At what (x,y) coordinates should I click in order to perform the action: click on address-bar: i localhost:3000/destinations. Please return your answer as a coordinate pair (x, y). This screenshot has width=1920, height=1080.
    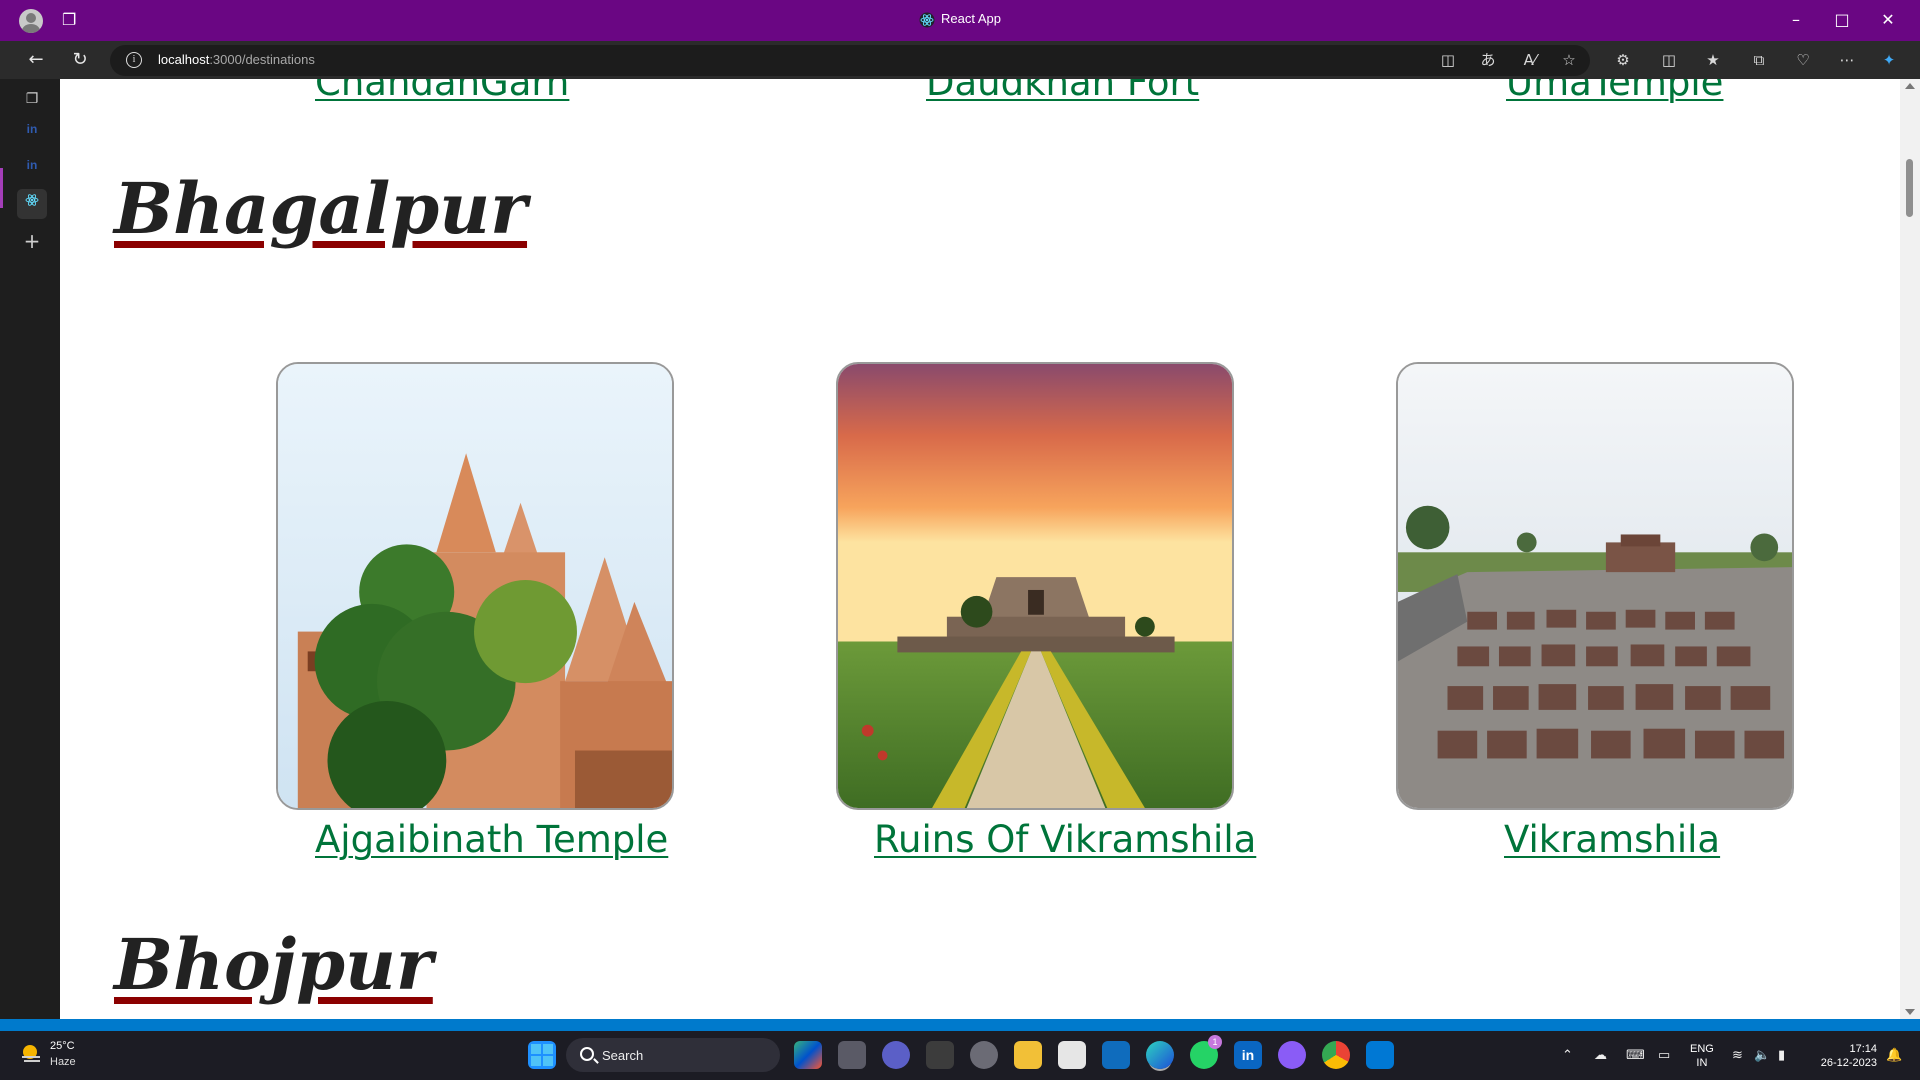
    Looking at the image, I should click on (850, 60).